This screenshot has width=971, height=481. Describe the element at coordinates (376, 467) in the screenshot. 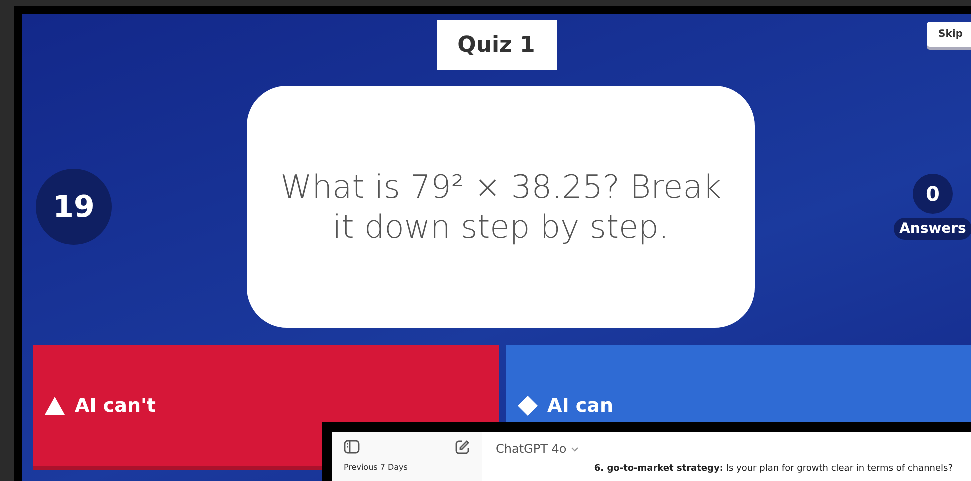

I see `sidebar-heading: Previous 7 Days` at that location.